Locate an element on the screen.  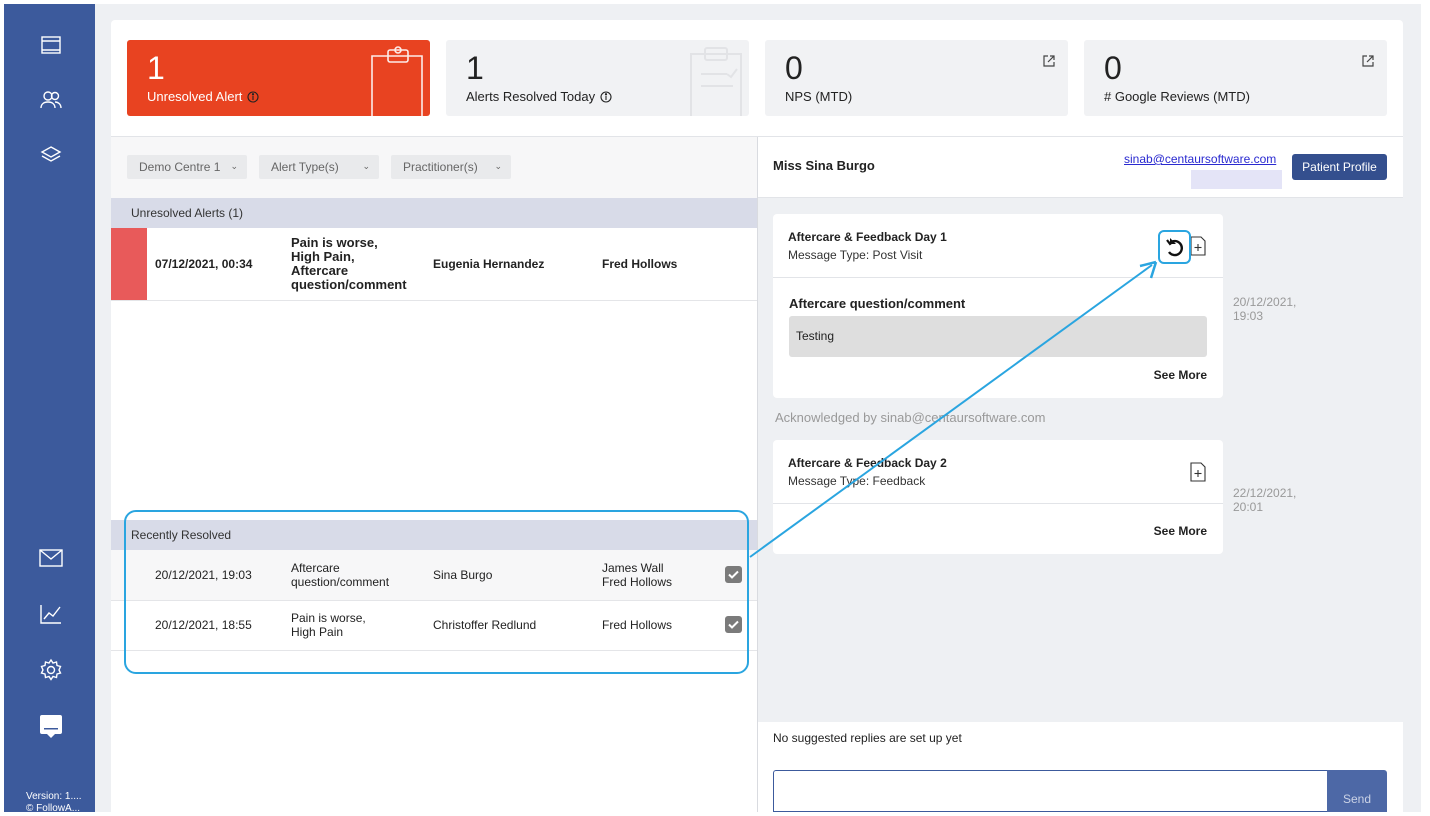
send-button: Send is located at coordinates (1357, 791).